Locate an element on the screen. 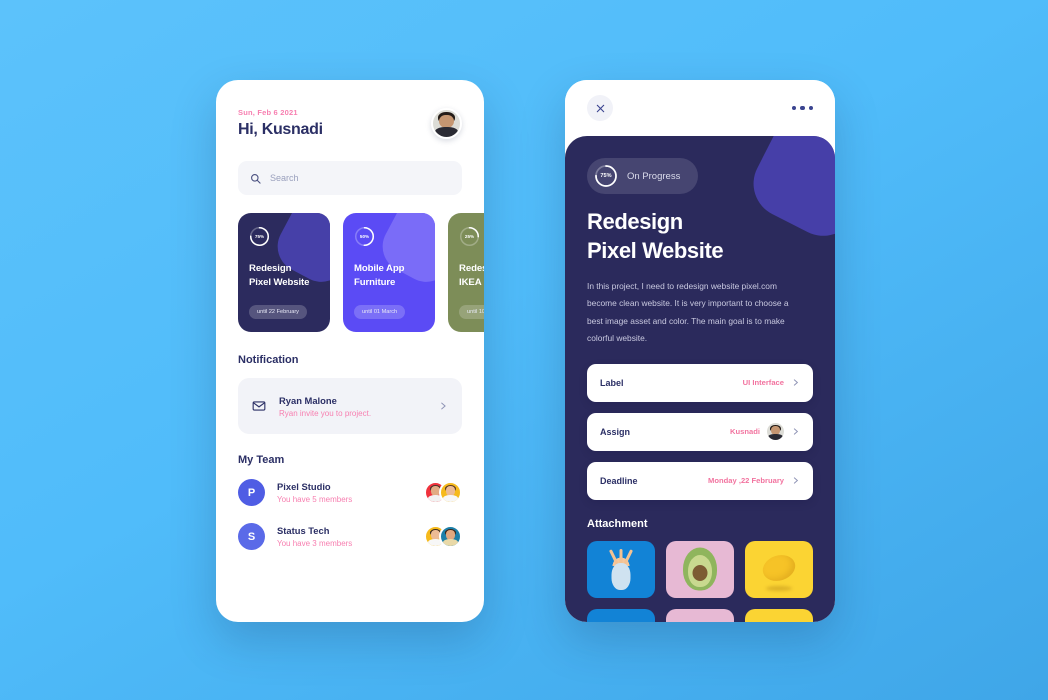 The width and height of the screenshot is (1048, 700). notification-text-block: Ryan Malone Ryan invite you to project. is located at coordinates (325, 406).